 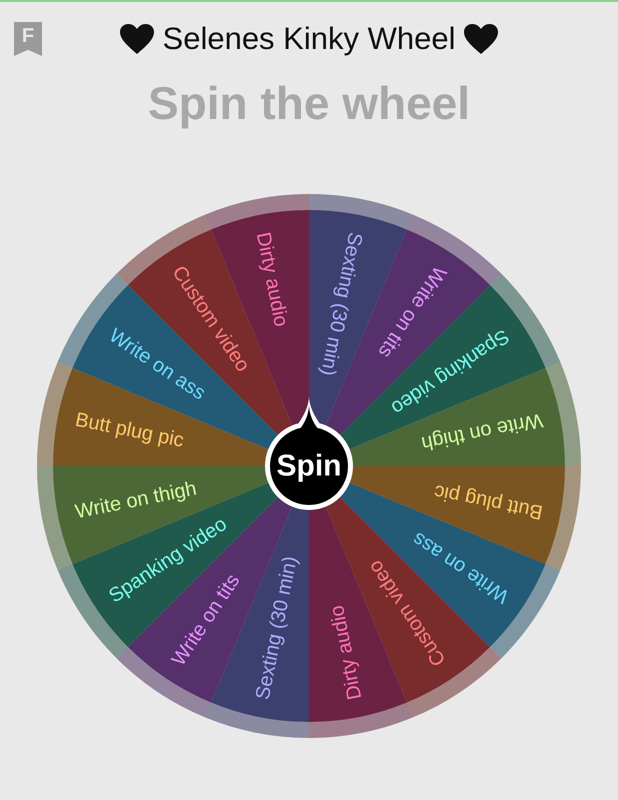 I want to click on app-logo: F, so click(x=28, y=39).